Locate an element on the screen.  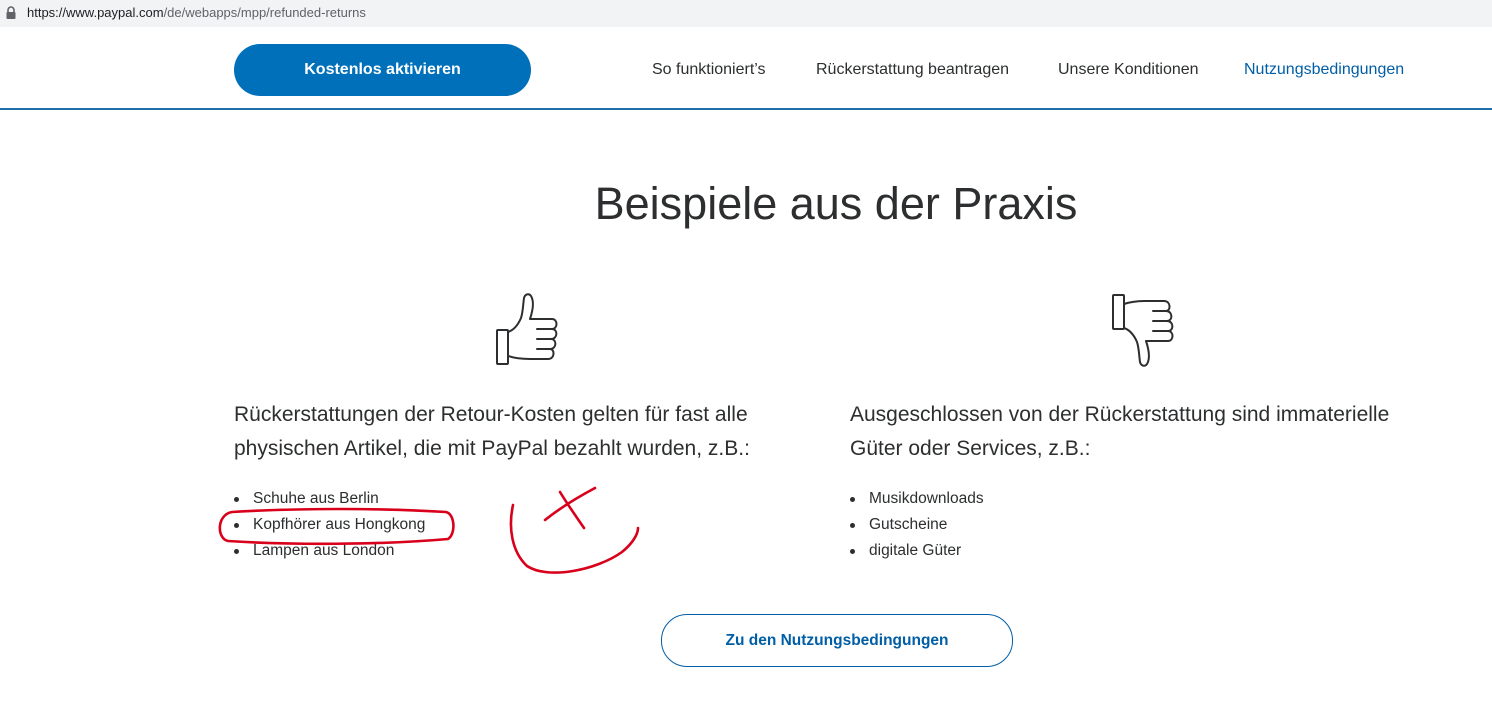
cross-mark is located at coordinates (570, 508).